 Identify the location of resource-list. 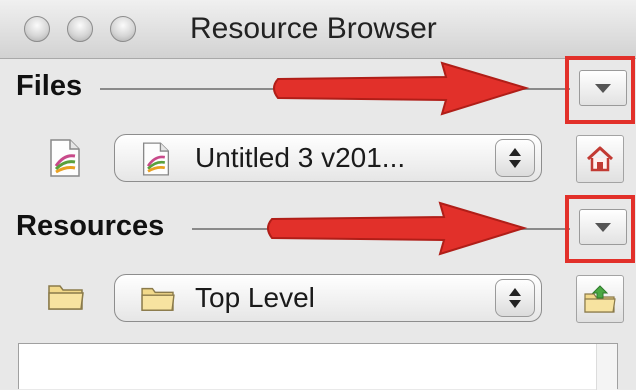
(318, 366).